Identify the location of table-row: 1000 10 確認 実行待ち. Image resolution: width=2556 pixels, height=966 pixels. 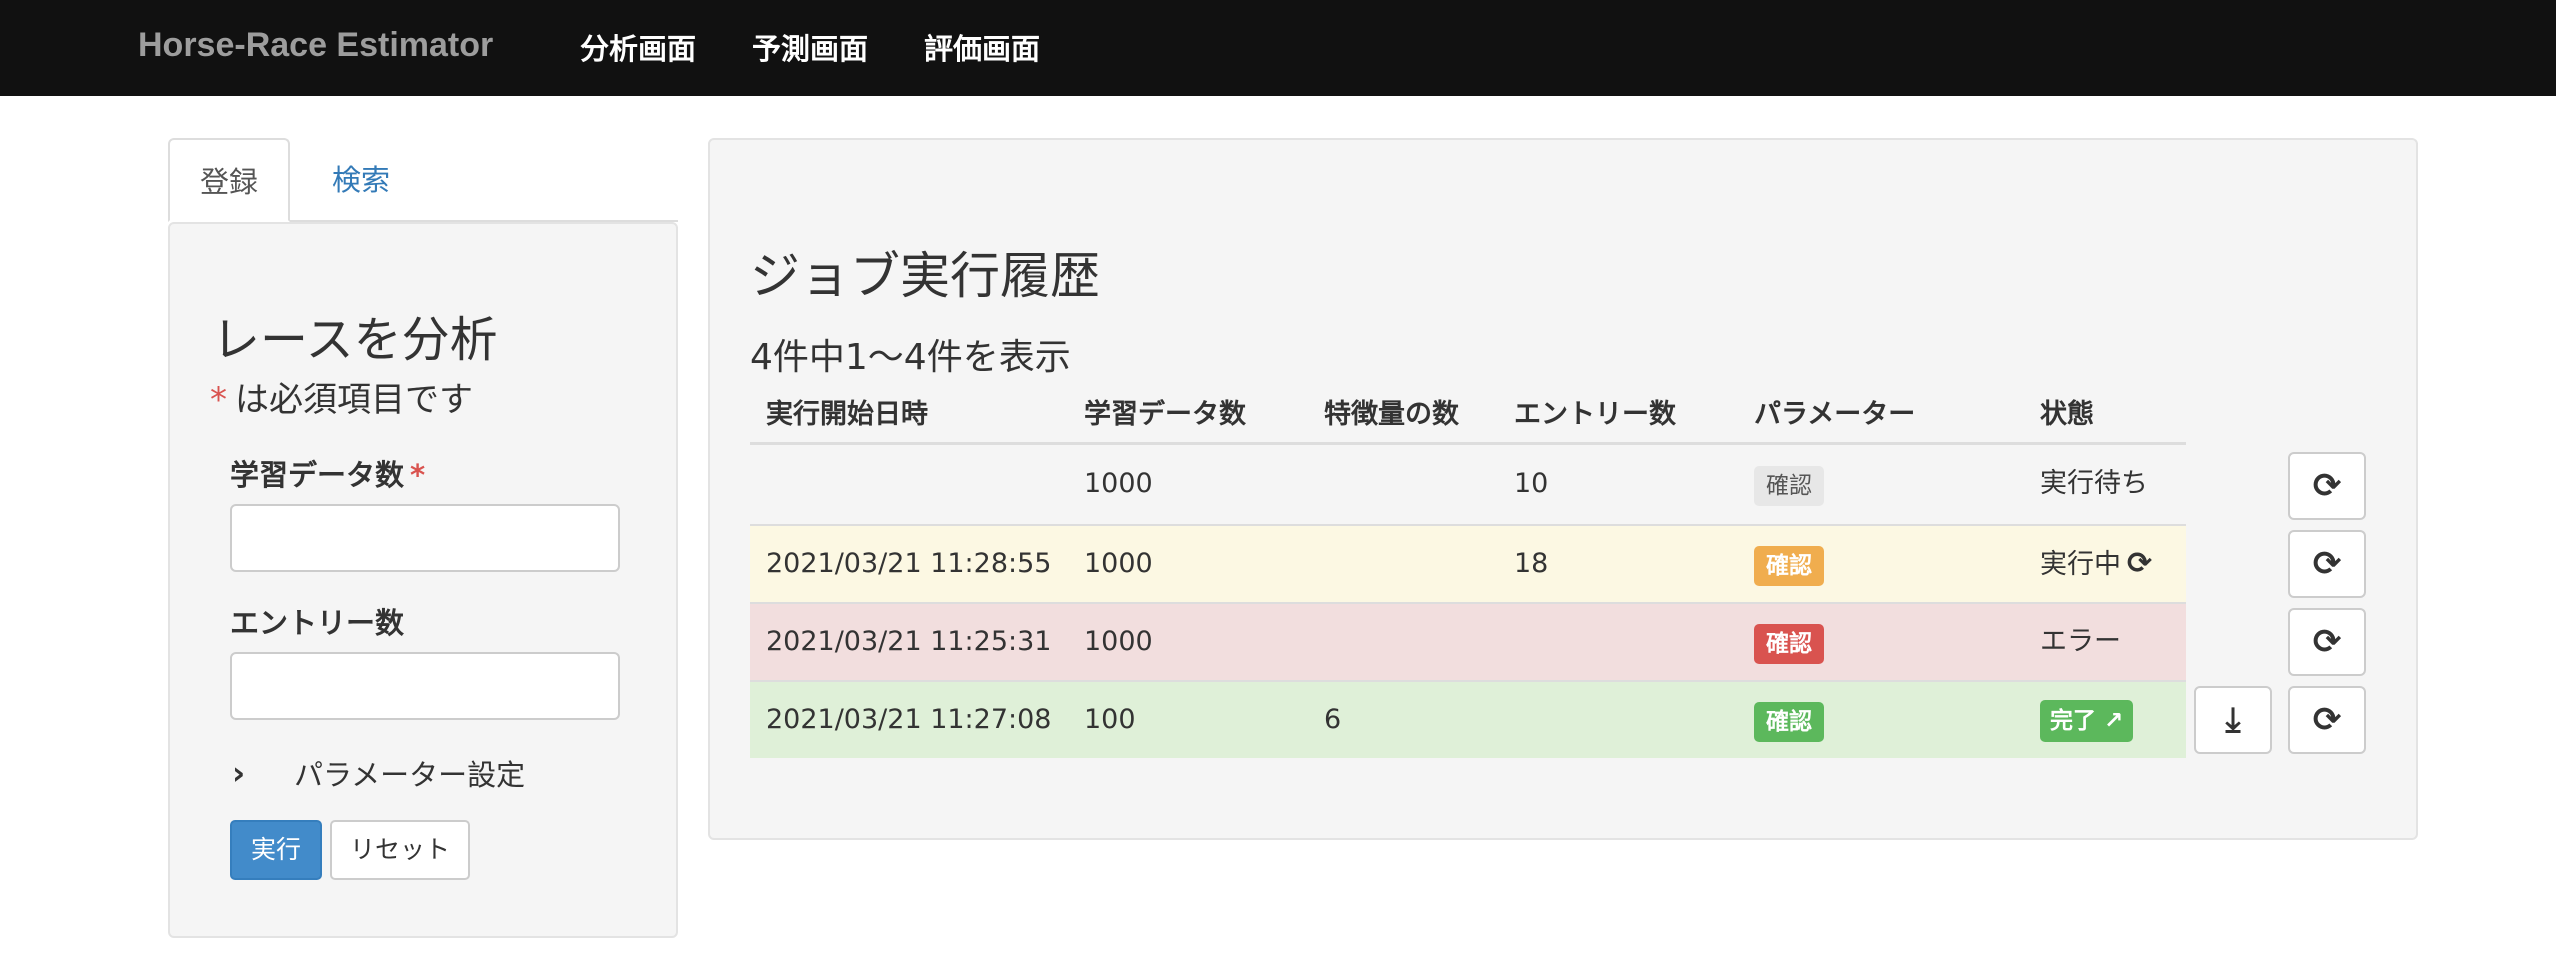
(1468, 485).